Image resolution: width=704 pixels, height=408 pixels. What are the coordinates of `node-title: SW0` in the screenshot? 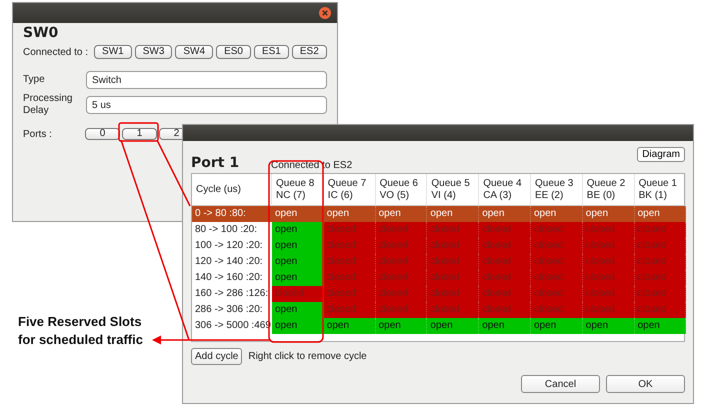 It's located at (41, 33).